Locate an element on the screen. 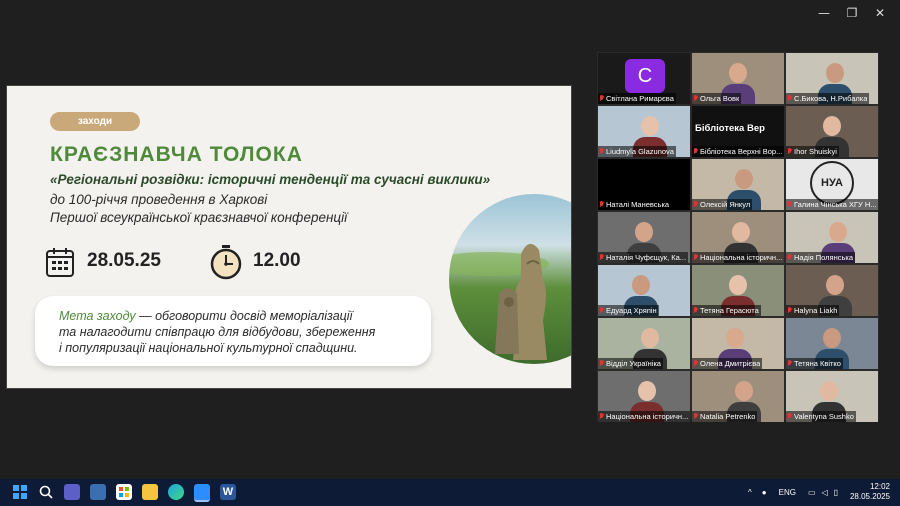 The image size is (900, 506). microphone-icon: ● is located at coordinates (764, 492).